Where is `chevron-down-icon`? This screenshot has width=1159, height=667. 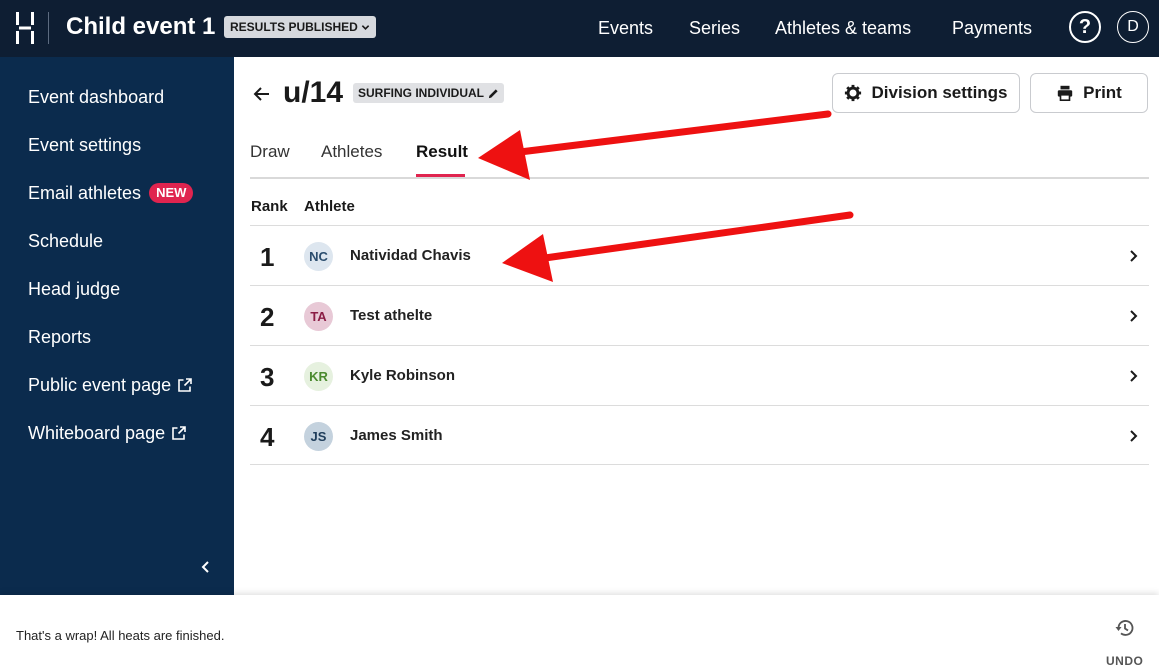
chevron-down-icon is located at coordinates (365, 27).